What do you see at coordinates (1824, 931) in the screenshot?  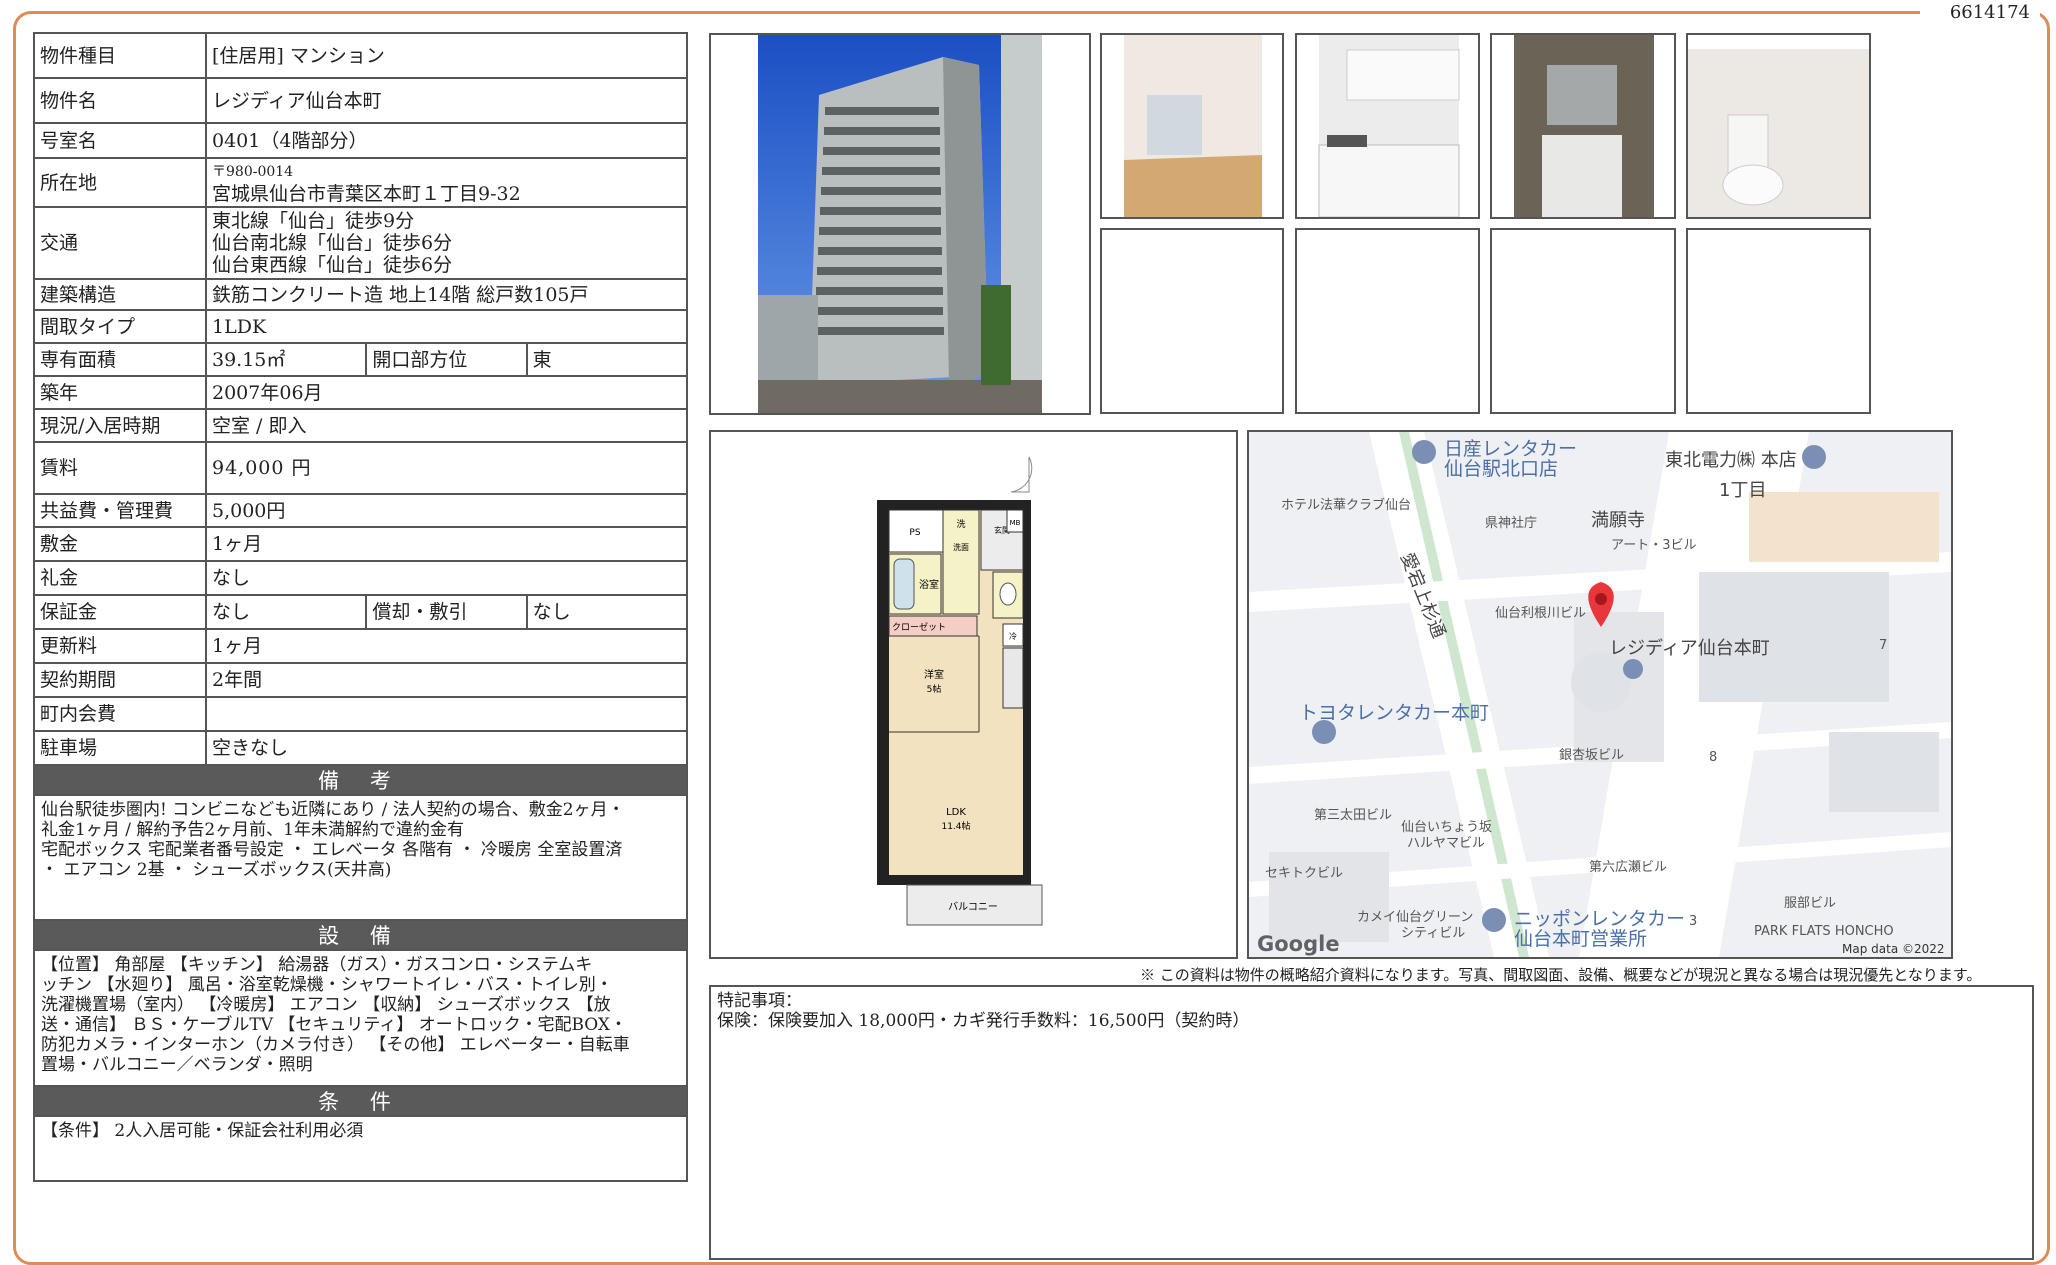 I see `map-label: PARK FLATS HONCHO` at bounding box center [1824, 931].